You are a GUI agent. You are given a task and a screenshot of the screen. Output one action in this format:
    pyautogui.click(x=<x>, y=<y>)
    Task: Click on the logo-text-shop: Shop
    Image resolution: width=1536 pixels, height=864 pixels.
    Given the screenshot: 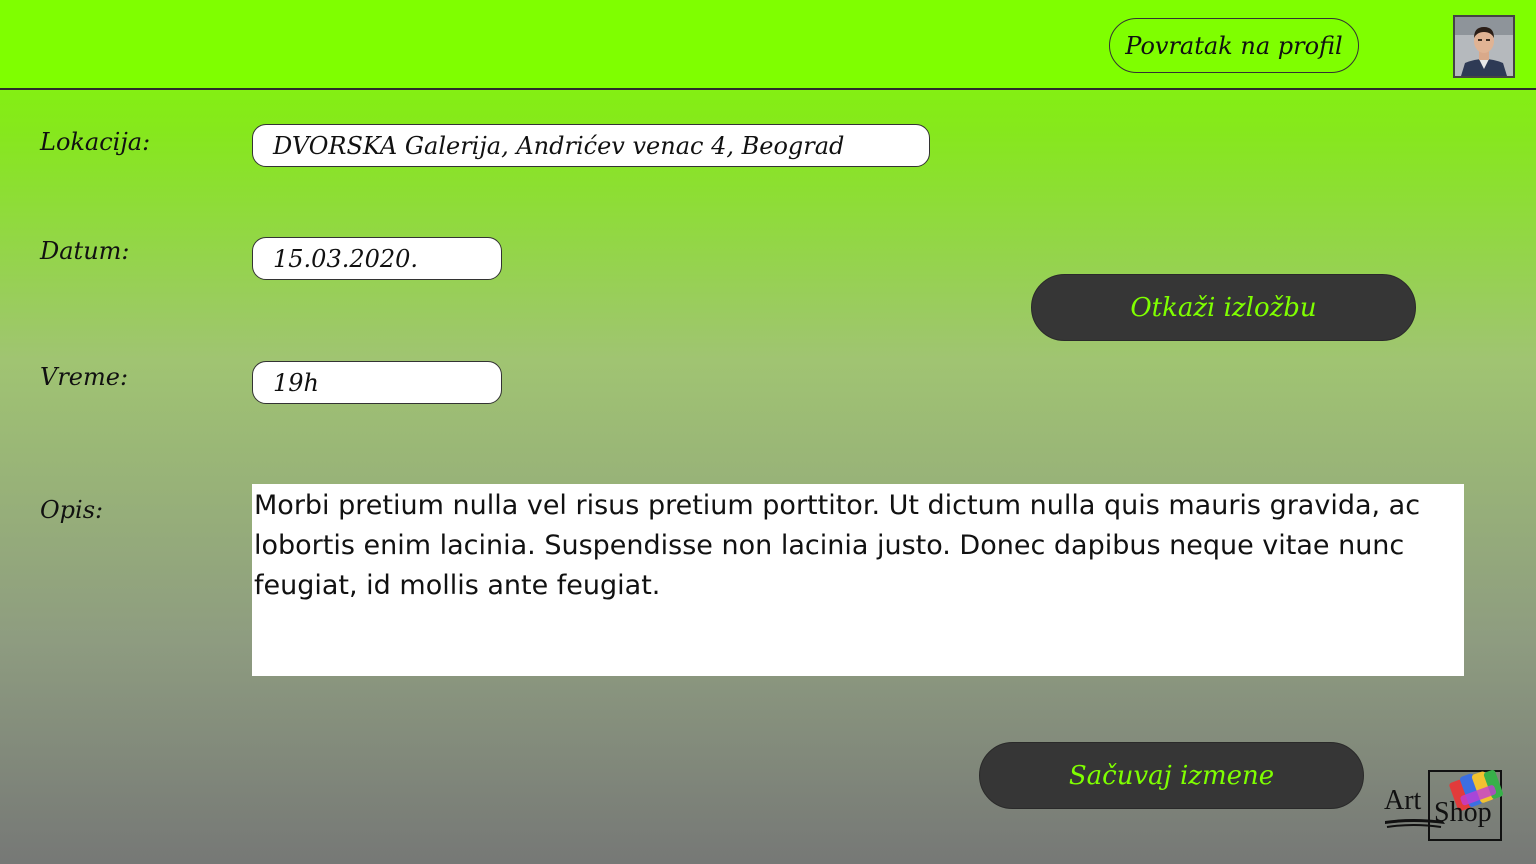 What is the action you would take?
    pyautogui.click(x=1463, y=812)
    